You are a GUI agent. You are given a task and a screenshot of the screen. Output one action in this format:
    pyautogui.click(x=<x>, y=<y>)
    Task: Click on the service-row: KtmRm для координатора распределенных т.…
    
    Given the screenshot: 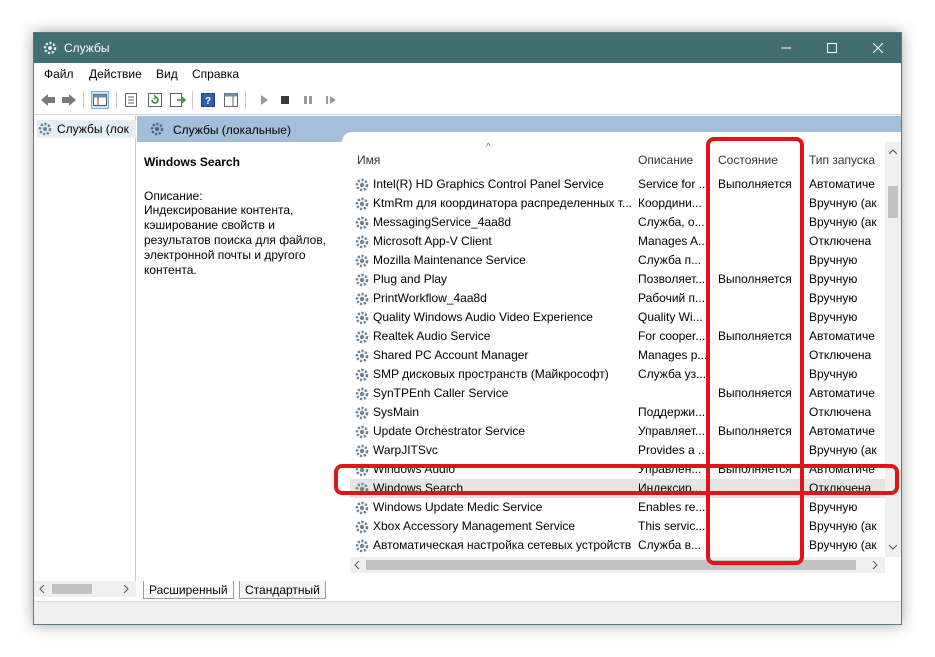 What is the action you would take?
    pyautogui.click(x=618, y=203)
    